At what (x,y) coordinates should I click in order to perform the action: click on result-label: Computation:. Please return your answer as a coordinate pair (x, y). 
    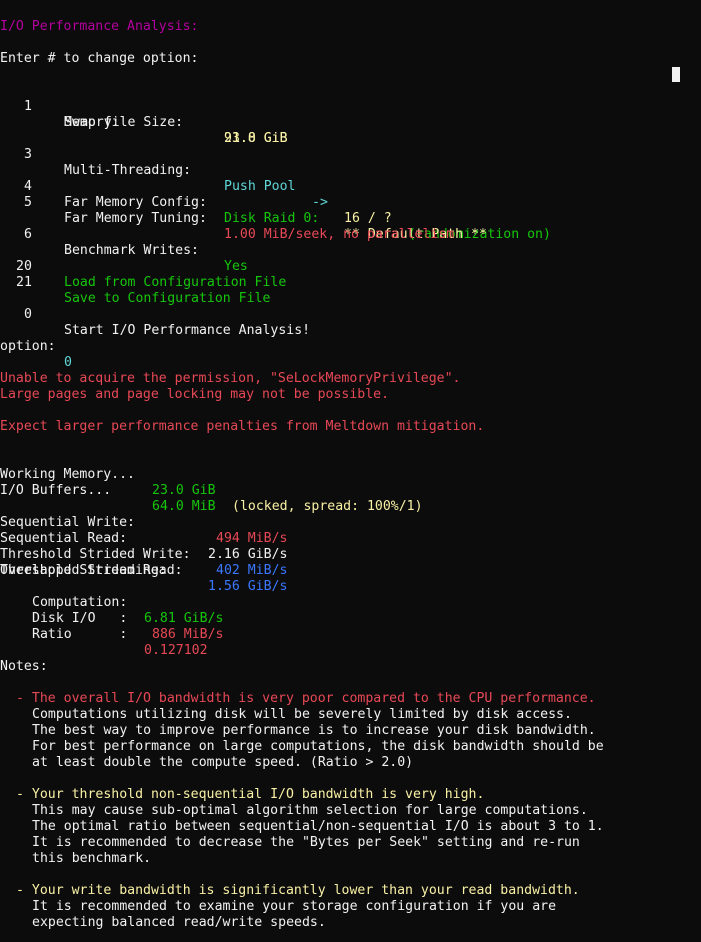
    Looking at the image, I should click on (80, 602).